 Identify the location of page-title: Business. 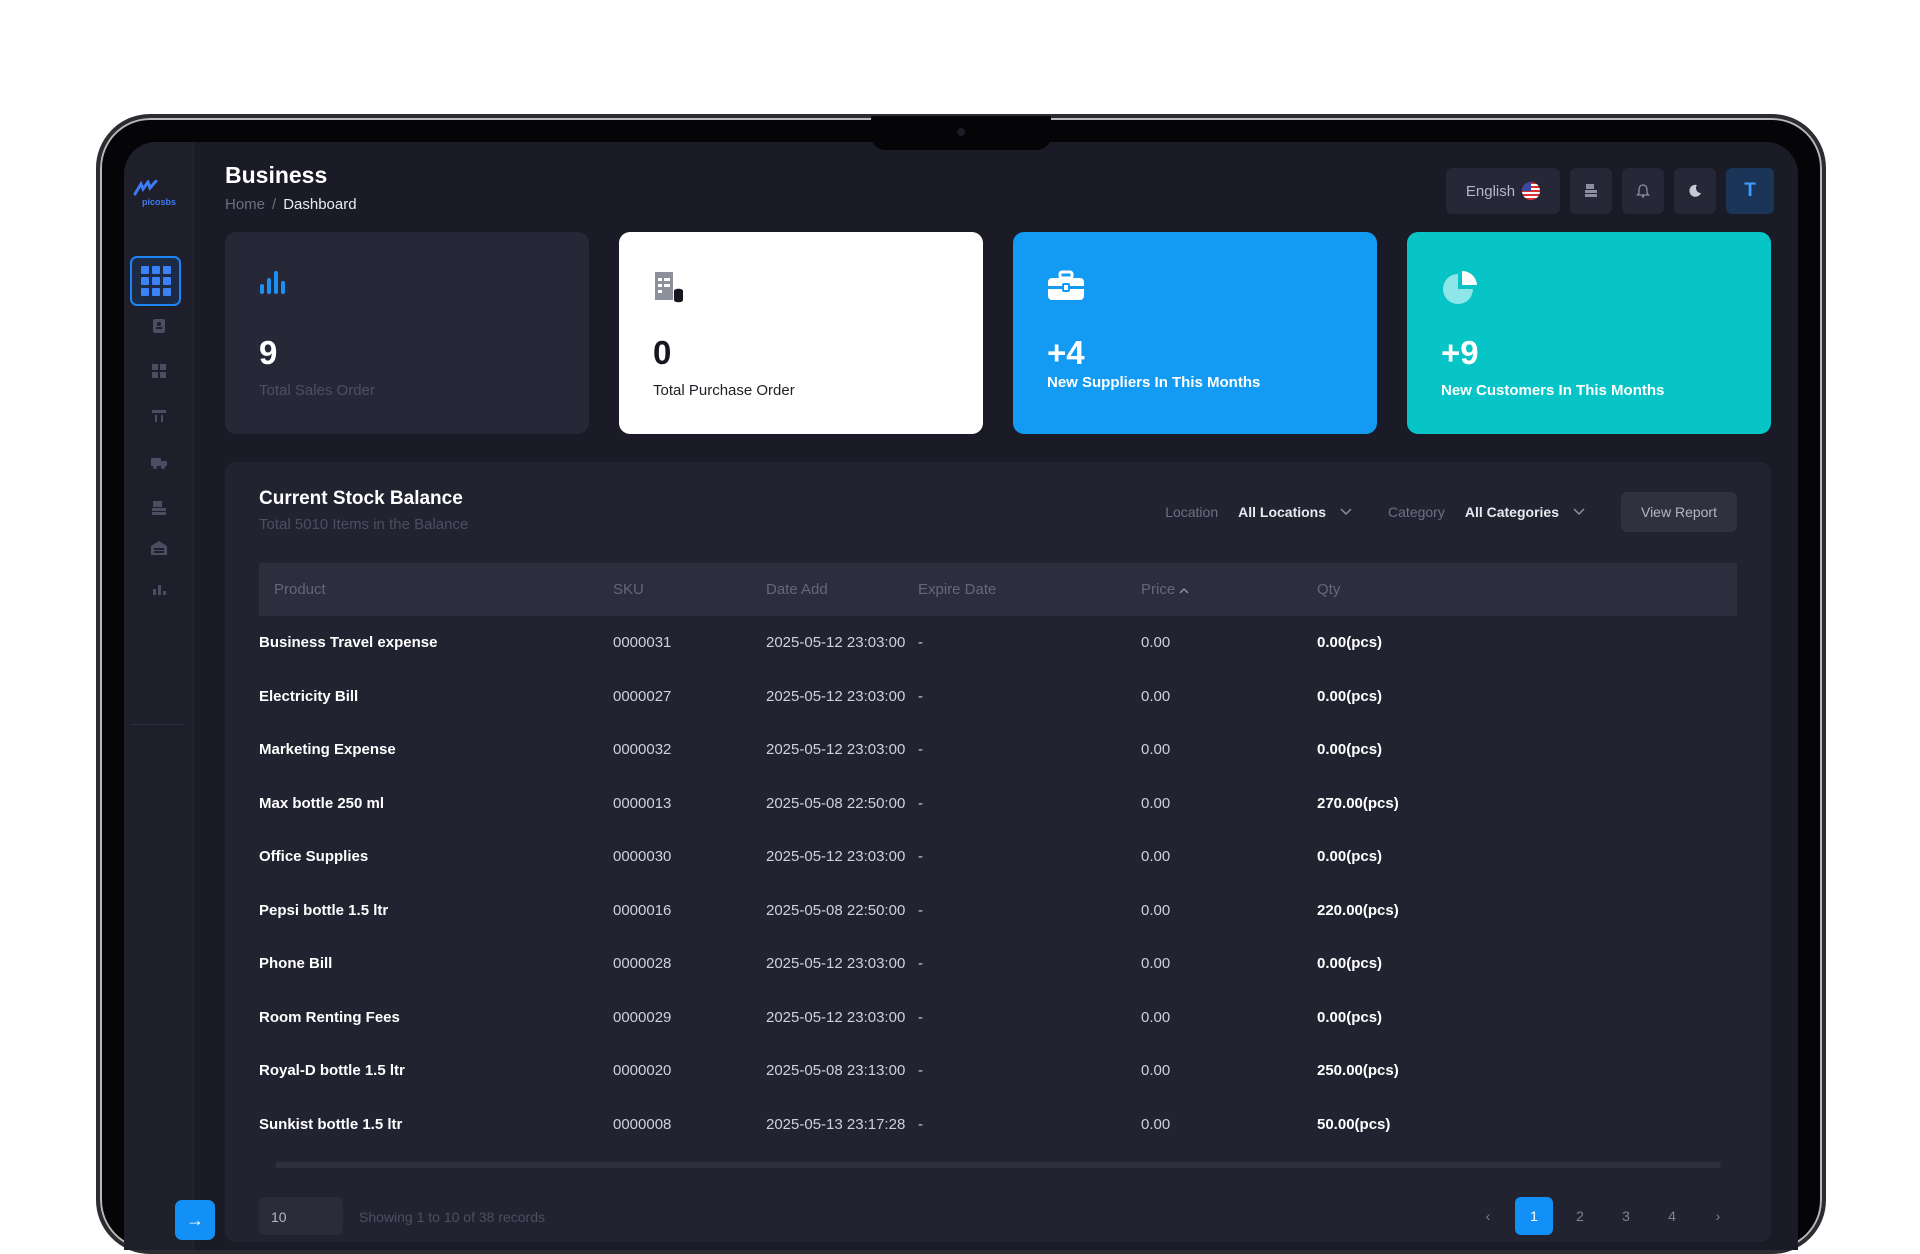
(276, 175).